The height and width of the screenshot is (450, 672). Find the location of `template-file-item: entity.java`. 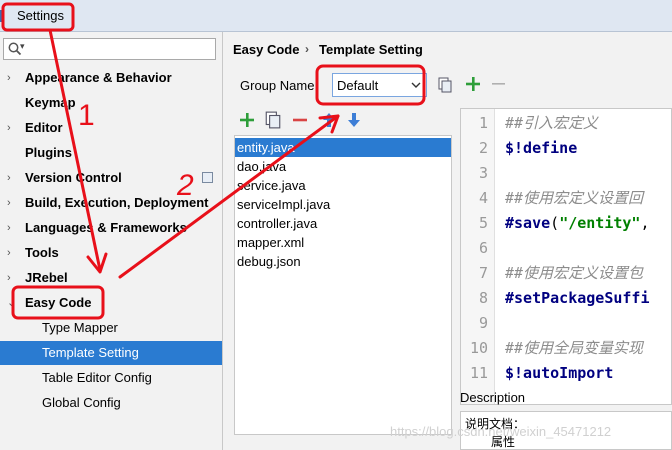

template-file-item: entity.java is located at coordinates (343, 147).